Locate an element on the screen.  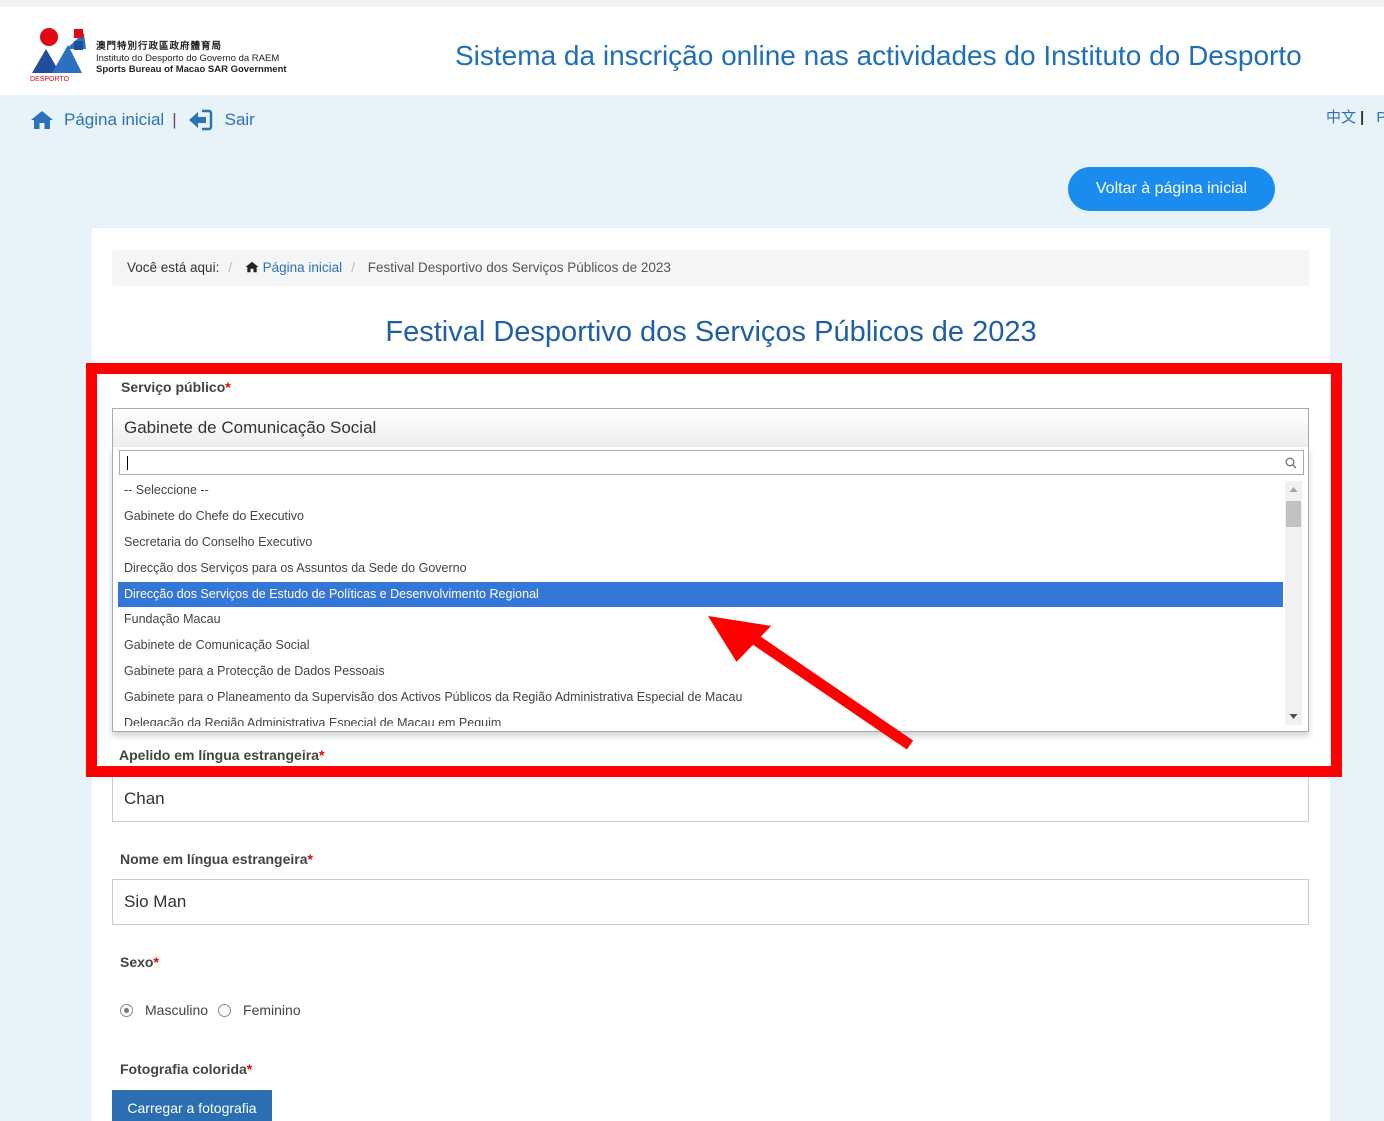
sex-option-feminino: Feminino is located at coordinates (272, 1010).